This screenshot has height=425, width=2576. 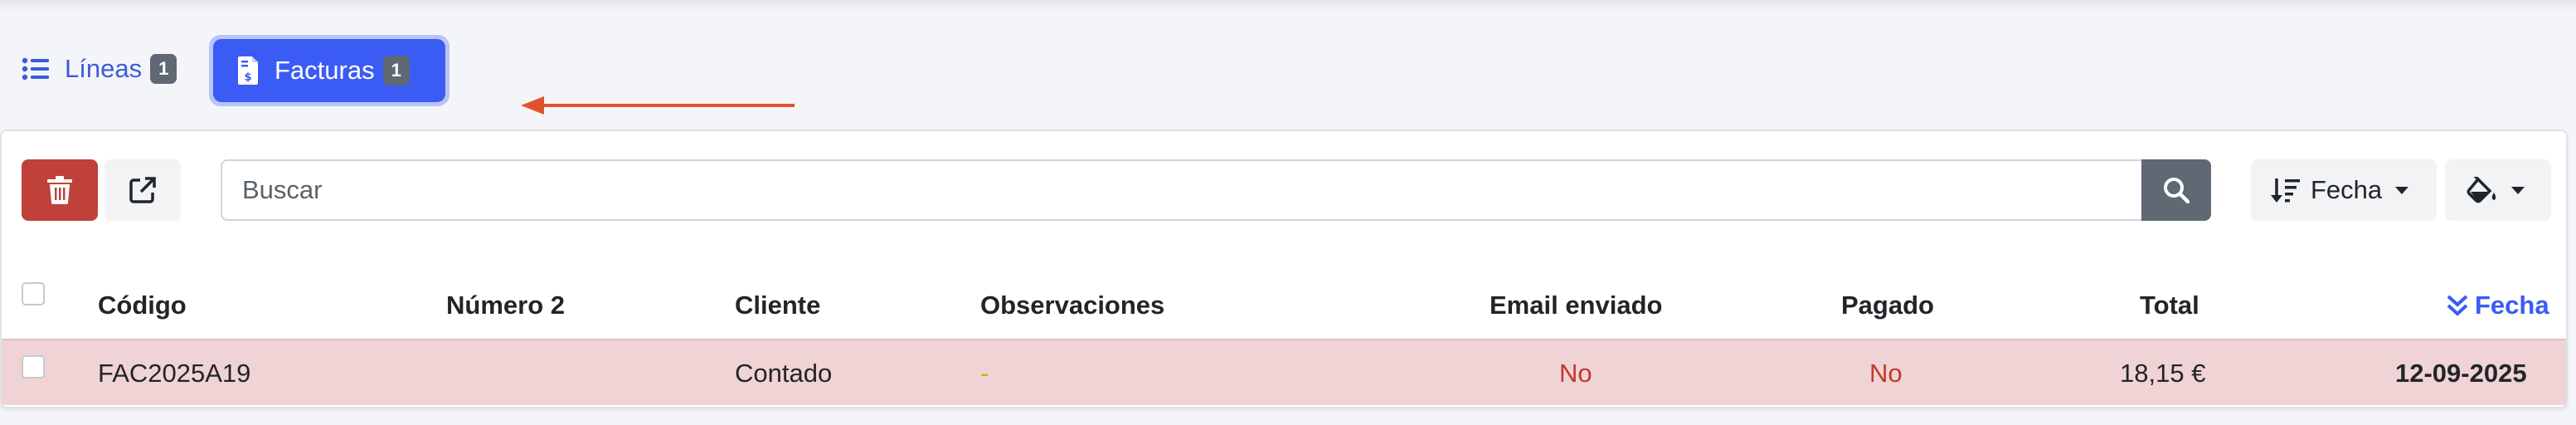 I want to click on header-numero2: Número 2, so click(x=506, y=305).